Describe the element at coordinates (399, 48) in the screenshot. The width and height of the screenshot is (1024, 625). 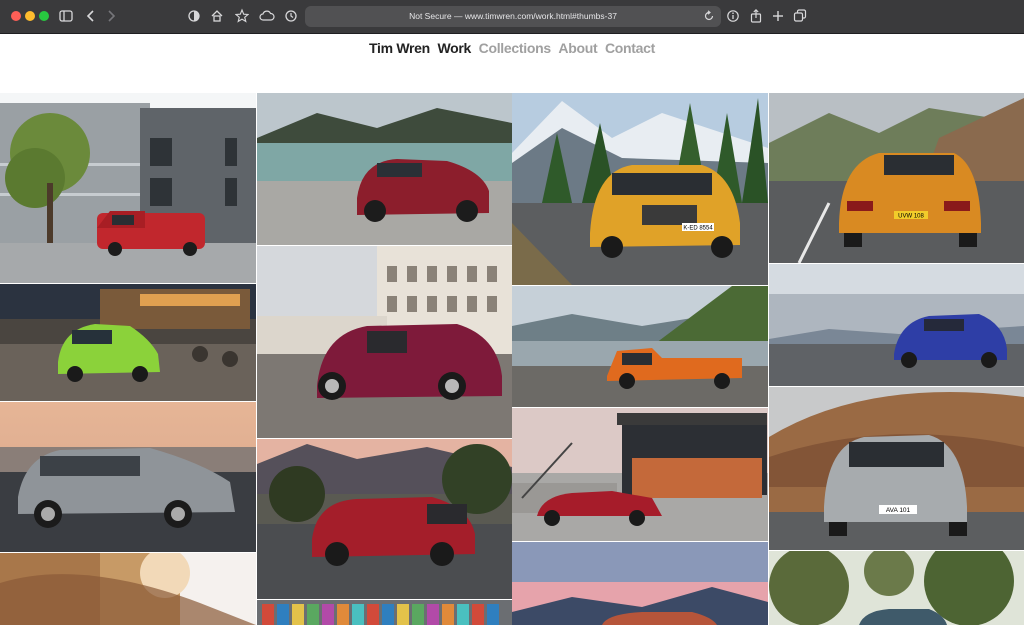
I see `site-owner-name: Tim Wren` at that location.